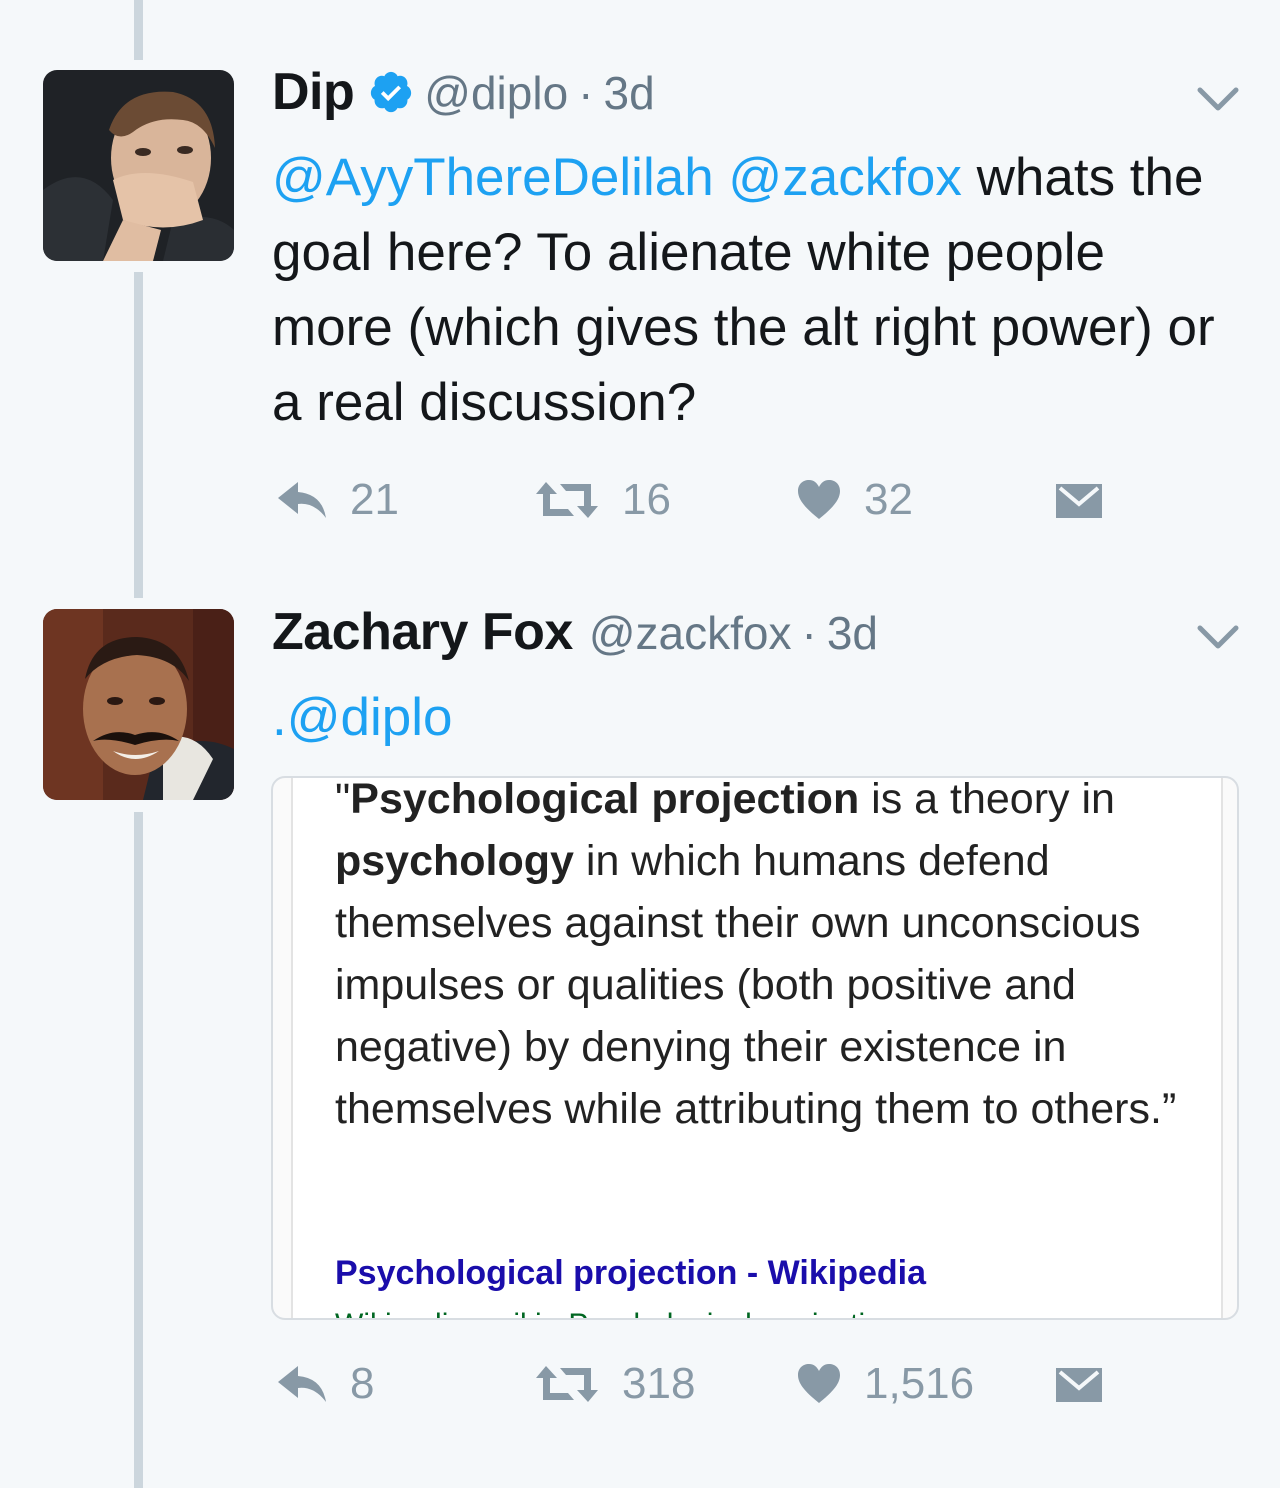 The height and width of the screenshot is (1488, 1280). What do you see at coordinates (138, 165) in the screenshot?
I see `avatar-diplo` at bounding box center [138, 165].